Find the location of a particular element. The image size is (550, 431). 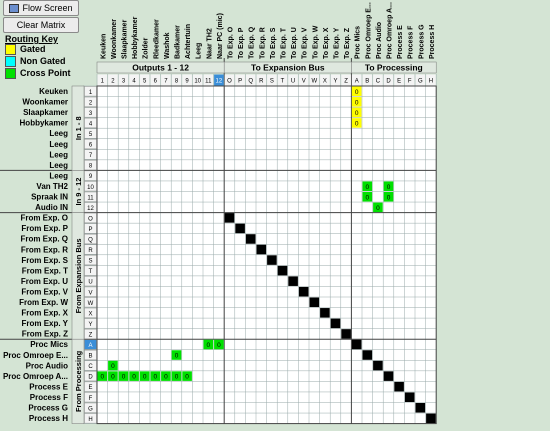

row-label-a: Proc Mics is located at coordinates (49, 344).